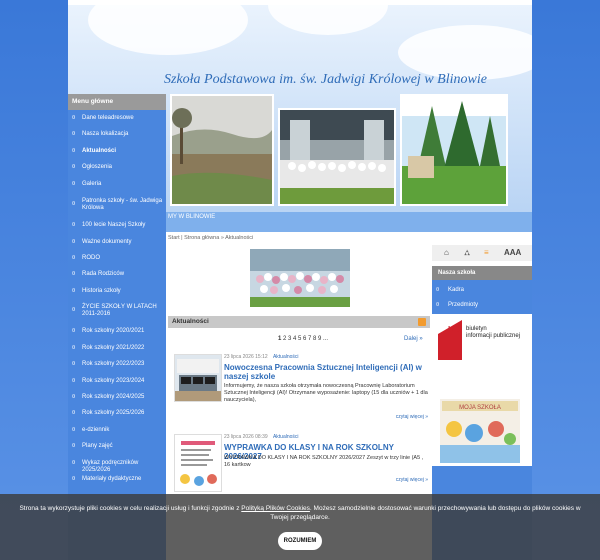 This screenshot has height=560, width=600. I want to click on menu-item-label: 100 lecie Naszej Szkoły, so click(114, 225).